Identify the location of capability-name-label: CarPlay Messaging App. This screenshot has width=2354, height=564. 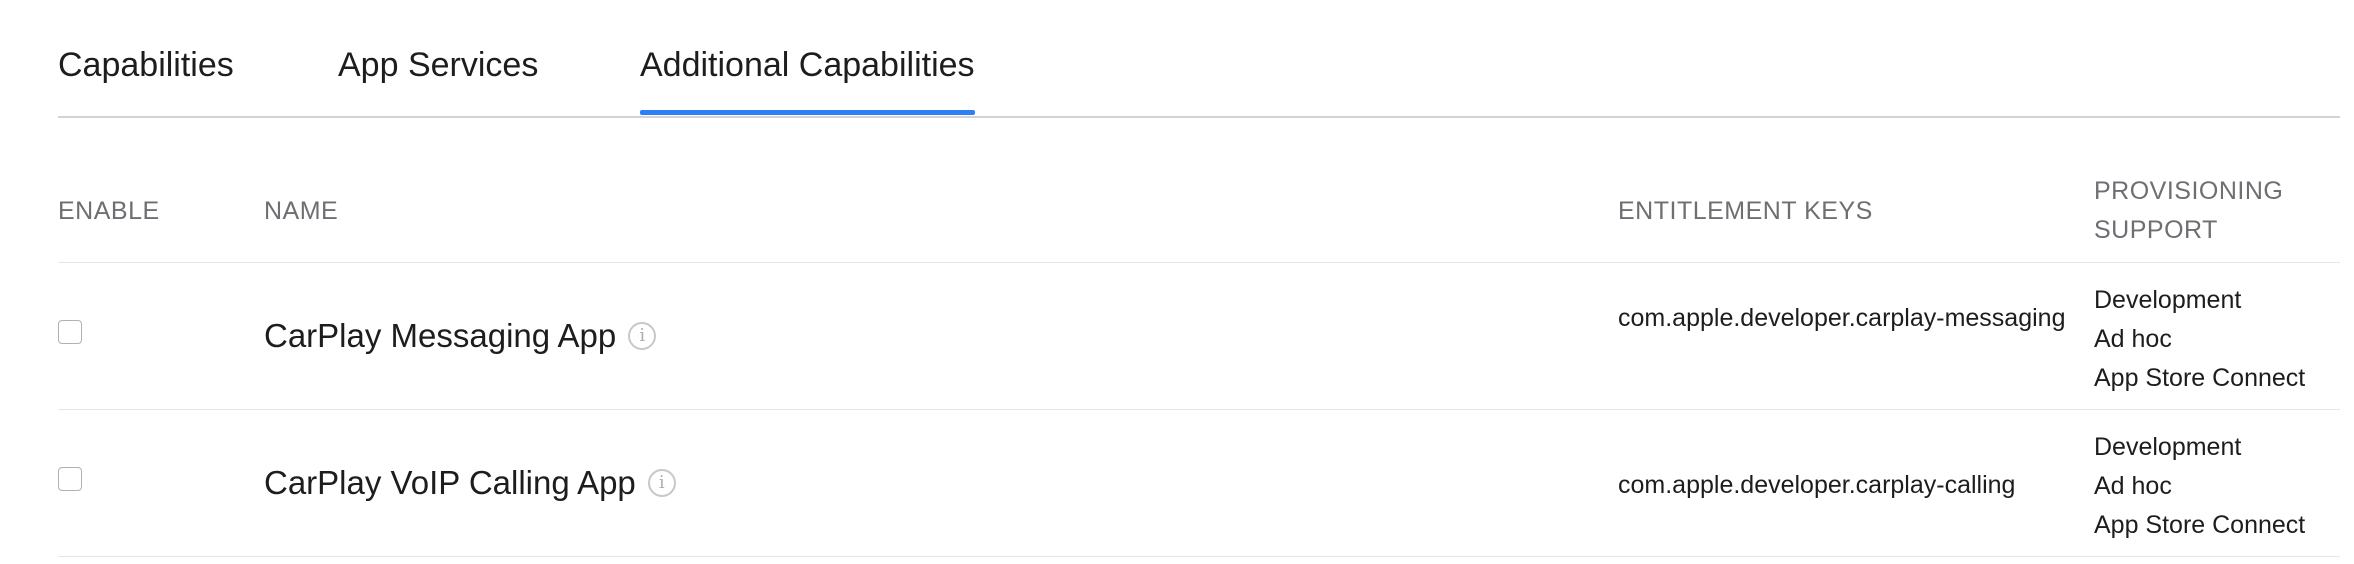
(440, 335).